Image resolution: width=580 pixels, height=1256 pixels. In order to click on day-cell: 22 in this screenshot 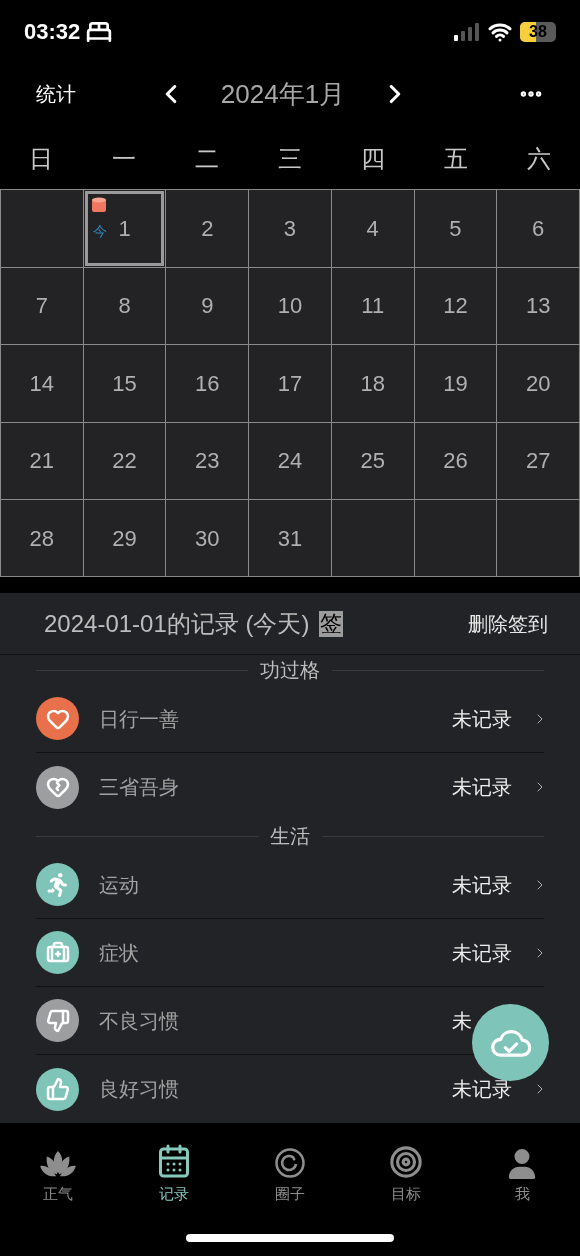, I will do `click(124, 460)`.